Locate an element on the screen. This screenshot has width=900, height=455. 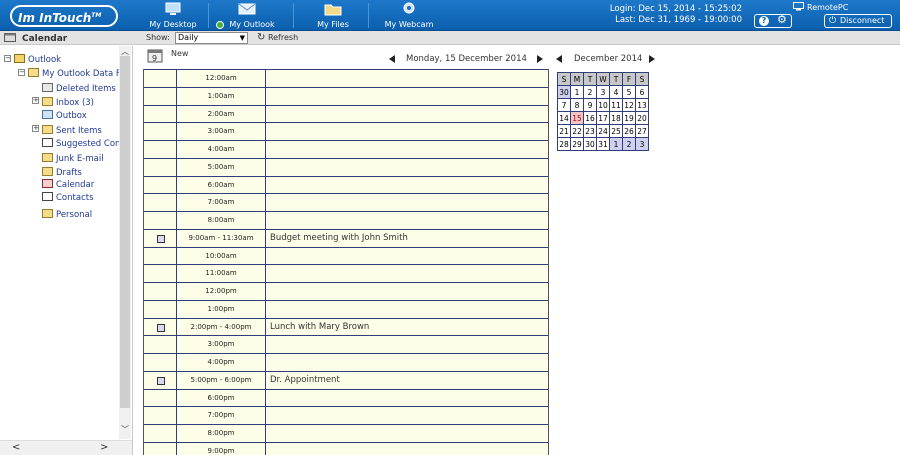
appointment-subject: Lunch with Mary Brown is located at coordinates (407, 327).